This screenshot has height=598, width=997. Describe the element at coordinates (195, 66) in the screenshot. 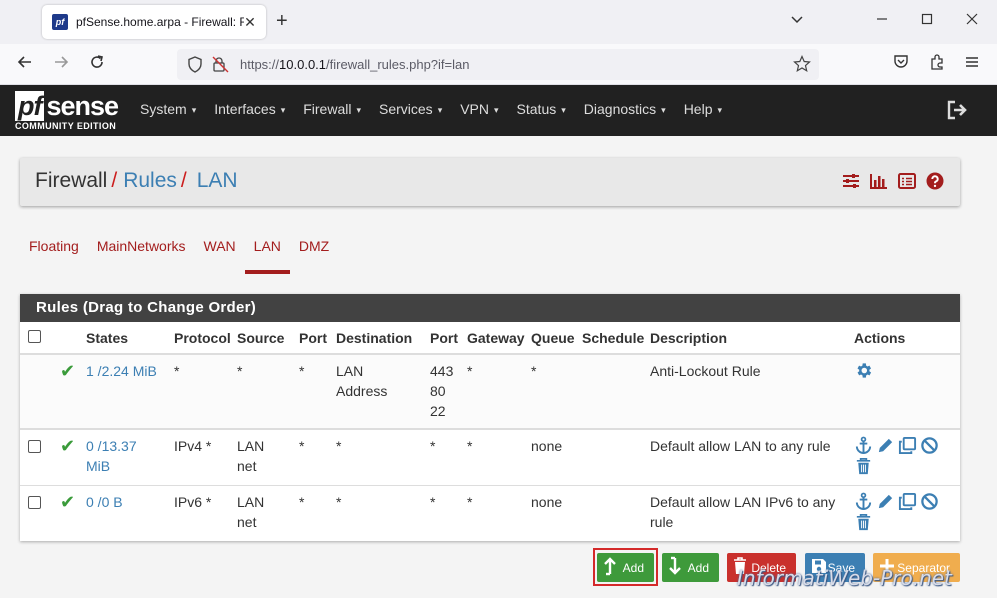

I see `shield-icon` at that location.